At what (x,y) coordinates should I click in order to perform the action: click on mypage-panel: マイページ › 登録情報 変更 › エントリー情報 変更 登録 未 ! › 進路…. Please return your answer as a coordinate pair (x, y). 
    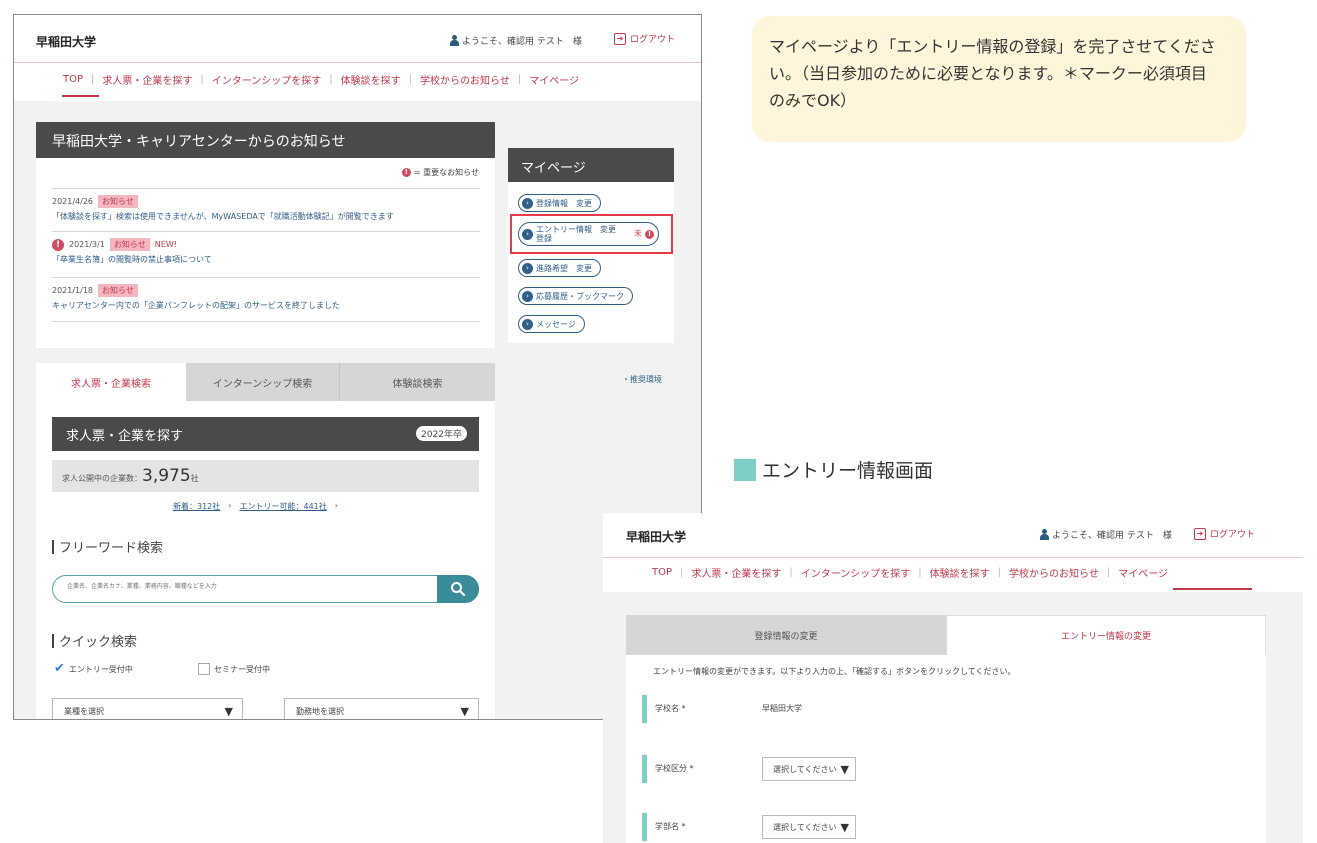
    Looking at the image, I should click on (591, 245).